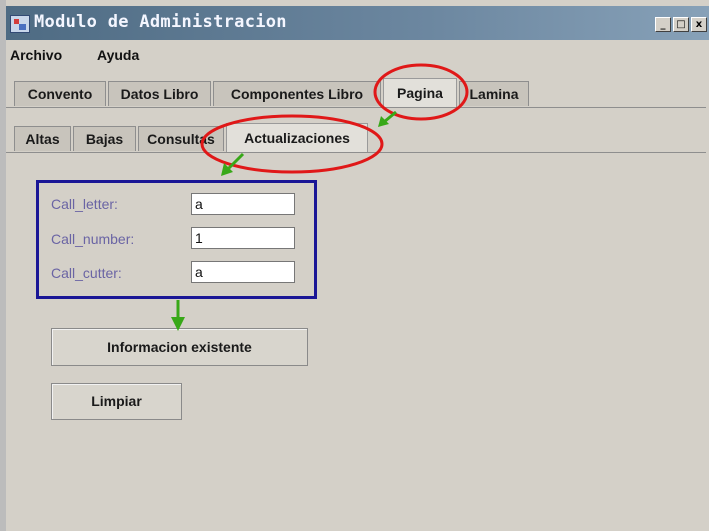  What do you see at coordinates (84, 204) in the screenshot?
I see `call-letter-label: Call_letter:` at bounding box center [84, 204].